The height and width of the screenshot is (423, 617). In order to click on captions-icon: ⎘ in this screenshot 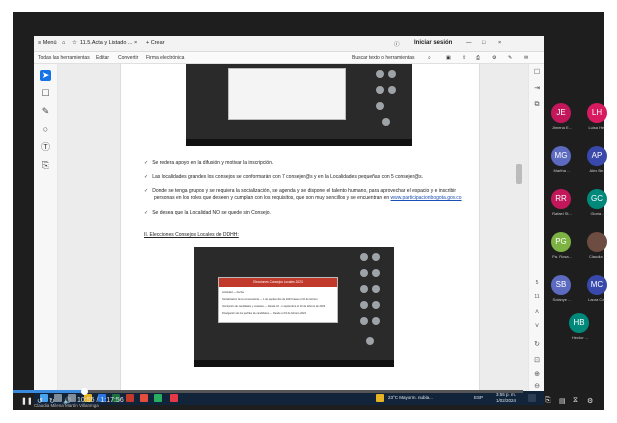, I will do `click(548, 401)`.